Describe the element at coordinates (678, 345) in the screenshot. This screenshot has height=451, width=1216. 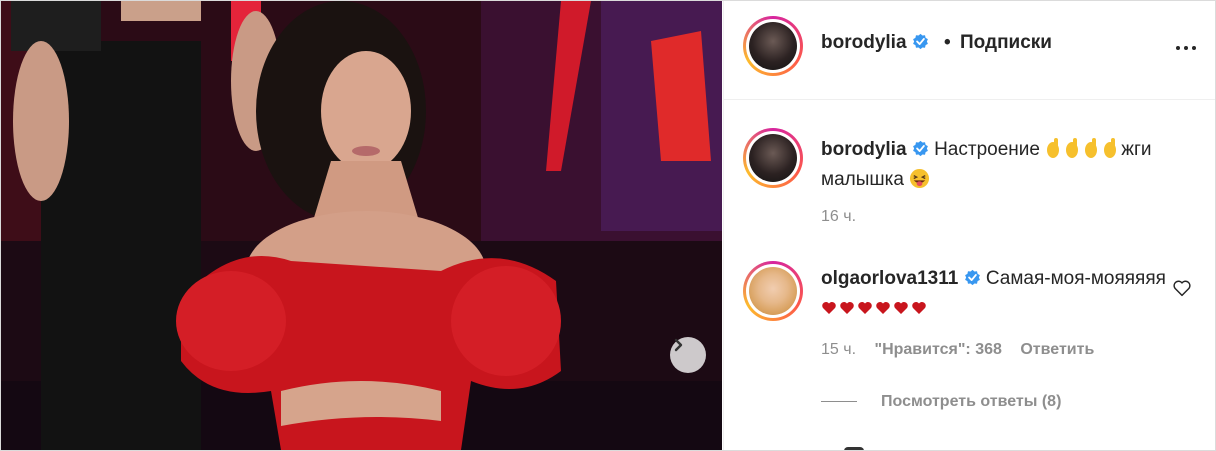
I see `chevron-right-icon` at that location.